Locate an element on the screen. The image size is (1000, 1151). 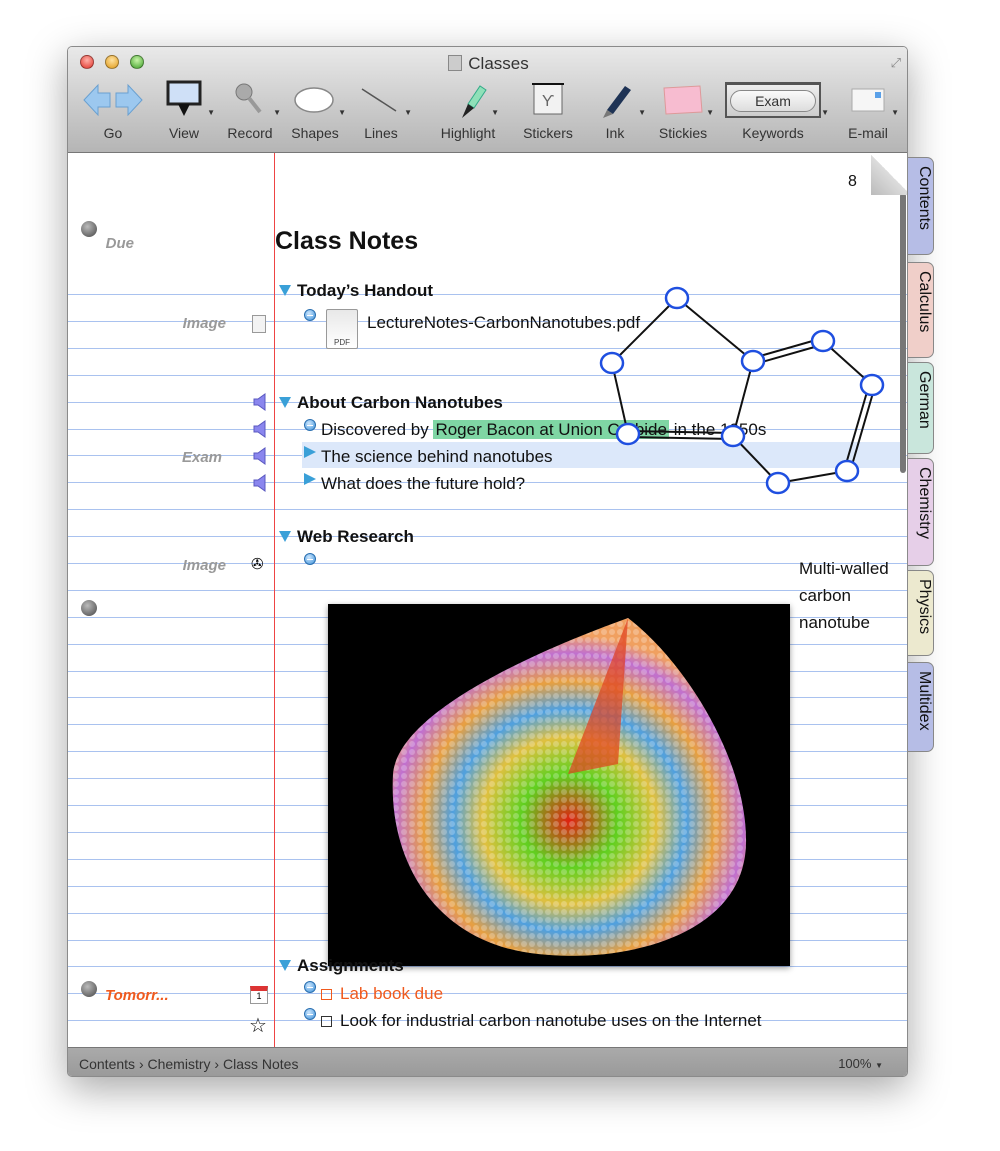
highlighted-text: Roger Bacon at Union Carbide is located at coordinates (551, 429).